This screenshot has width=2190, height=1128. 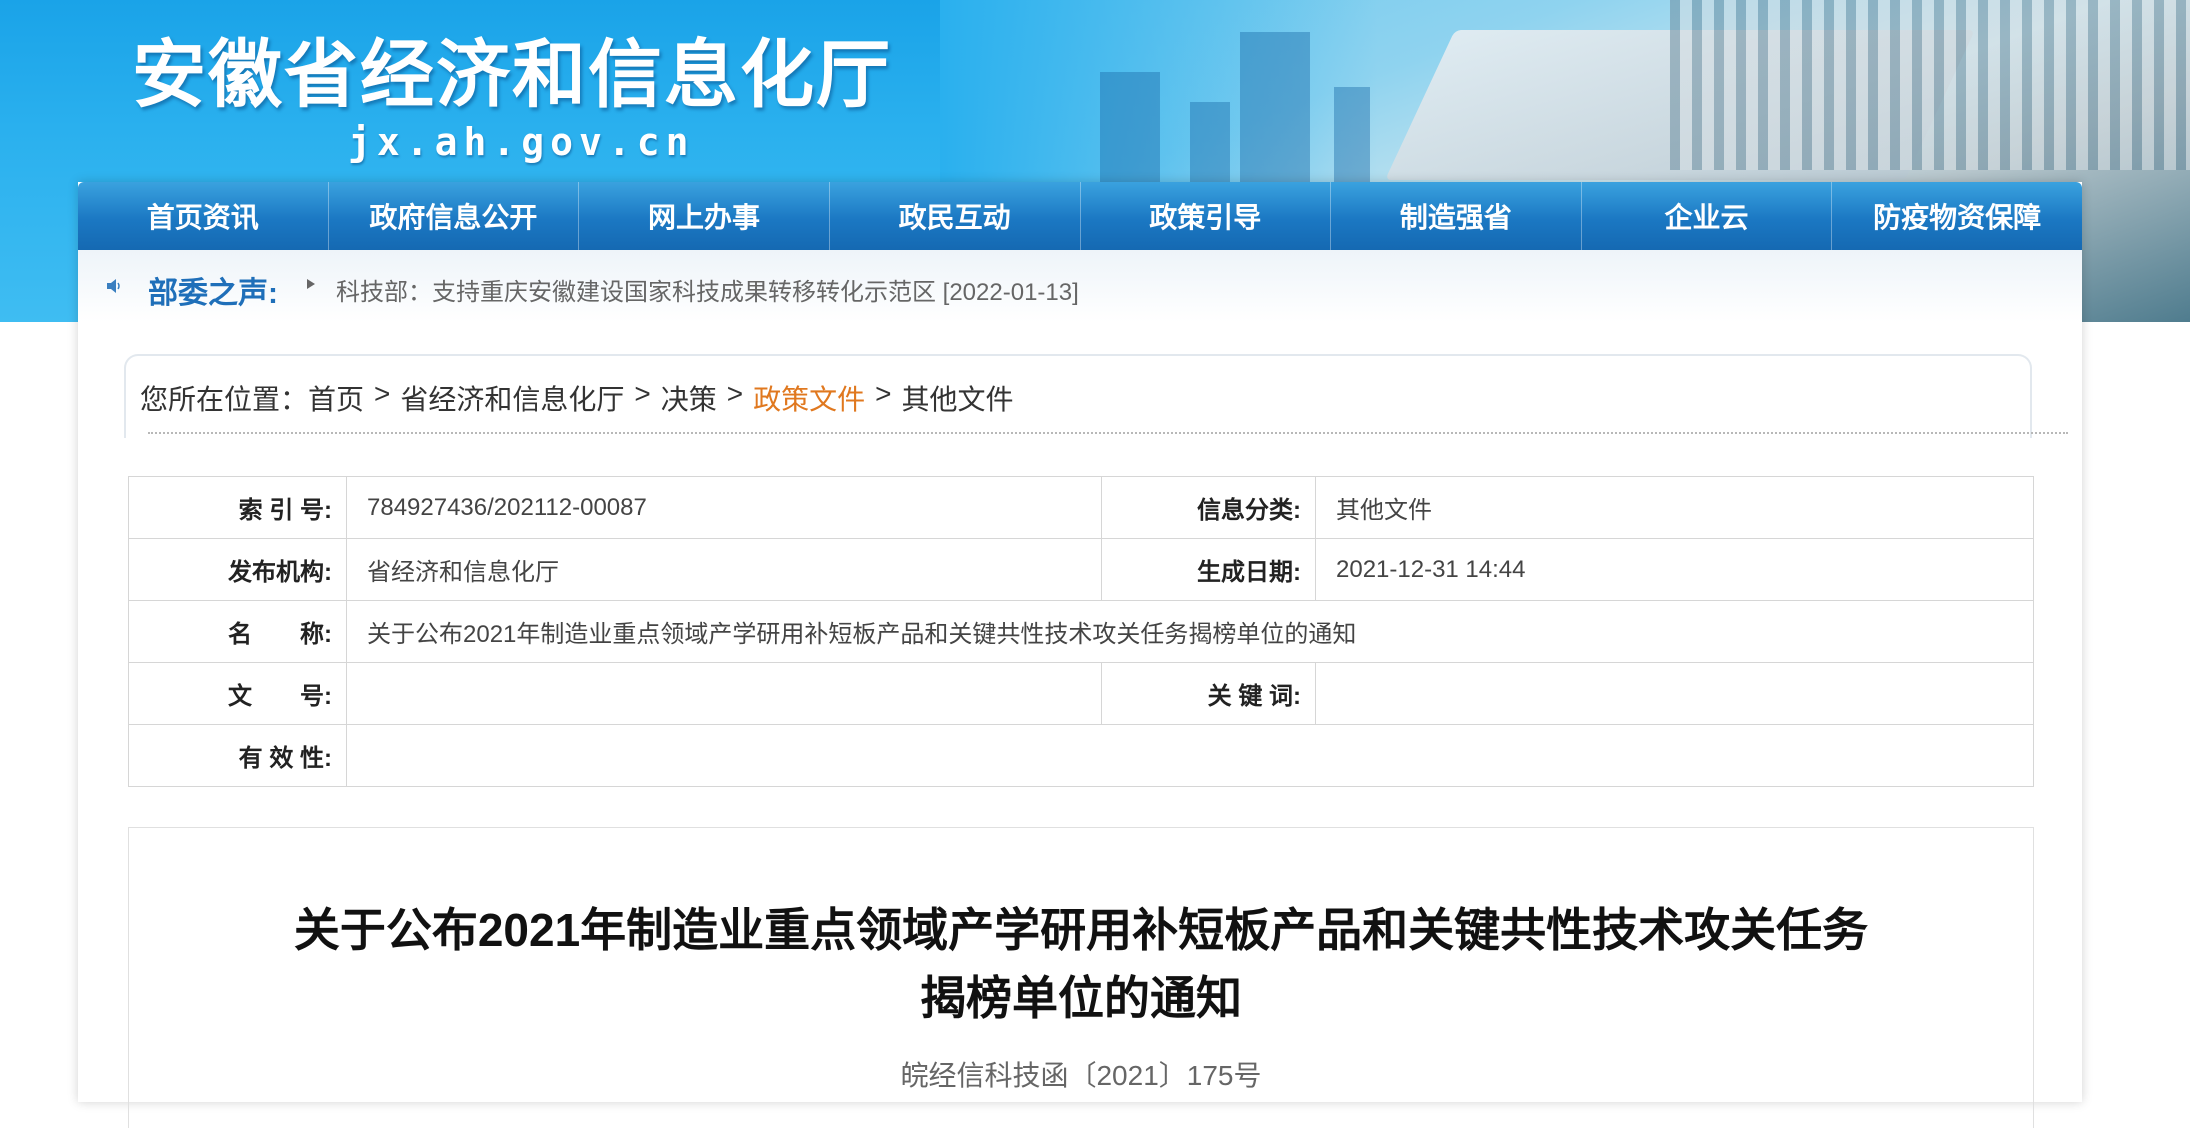 What do you see at coordinates (213, 293) in the screenshot?
I see `notice-label: 部委之声:` at bounding box center [213, 293].